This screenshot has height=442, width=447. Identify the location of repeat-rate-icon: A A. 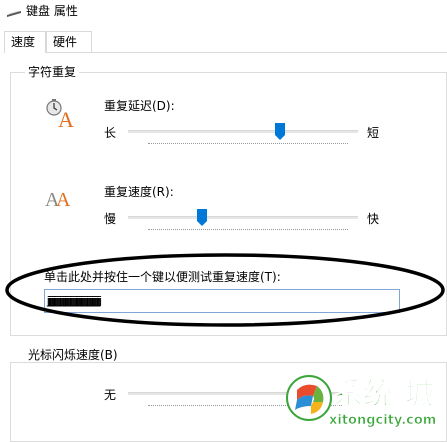
(58, 199).